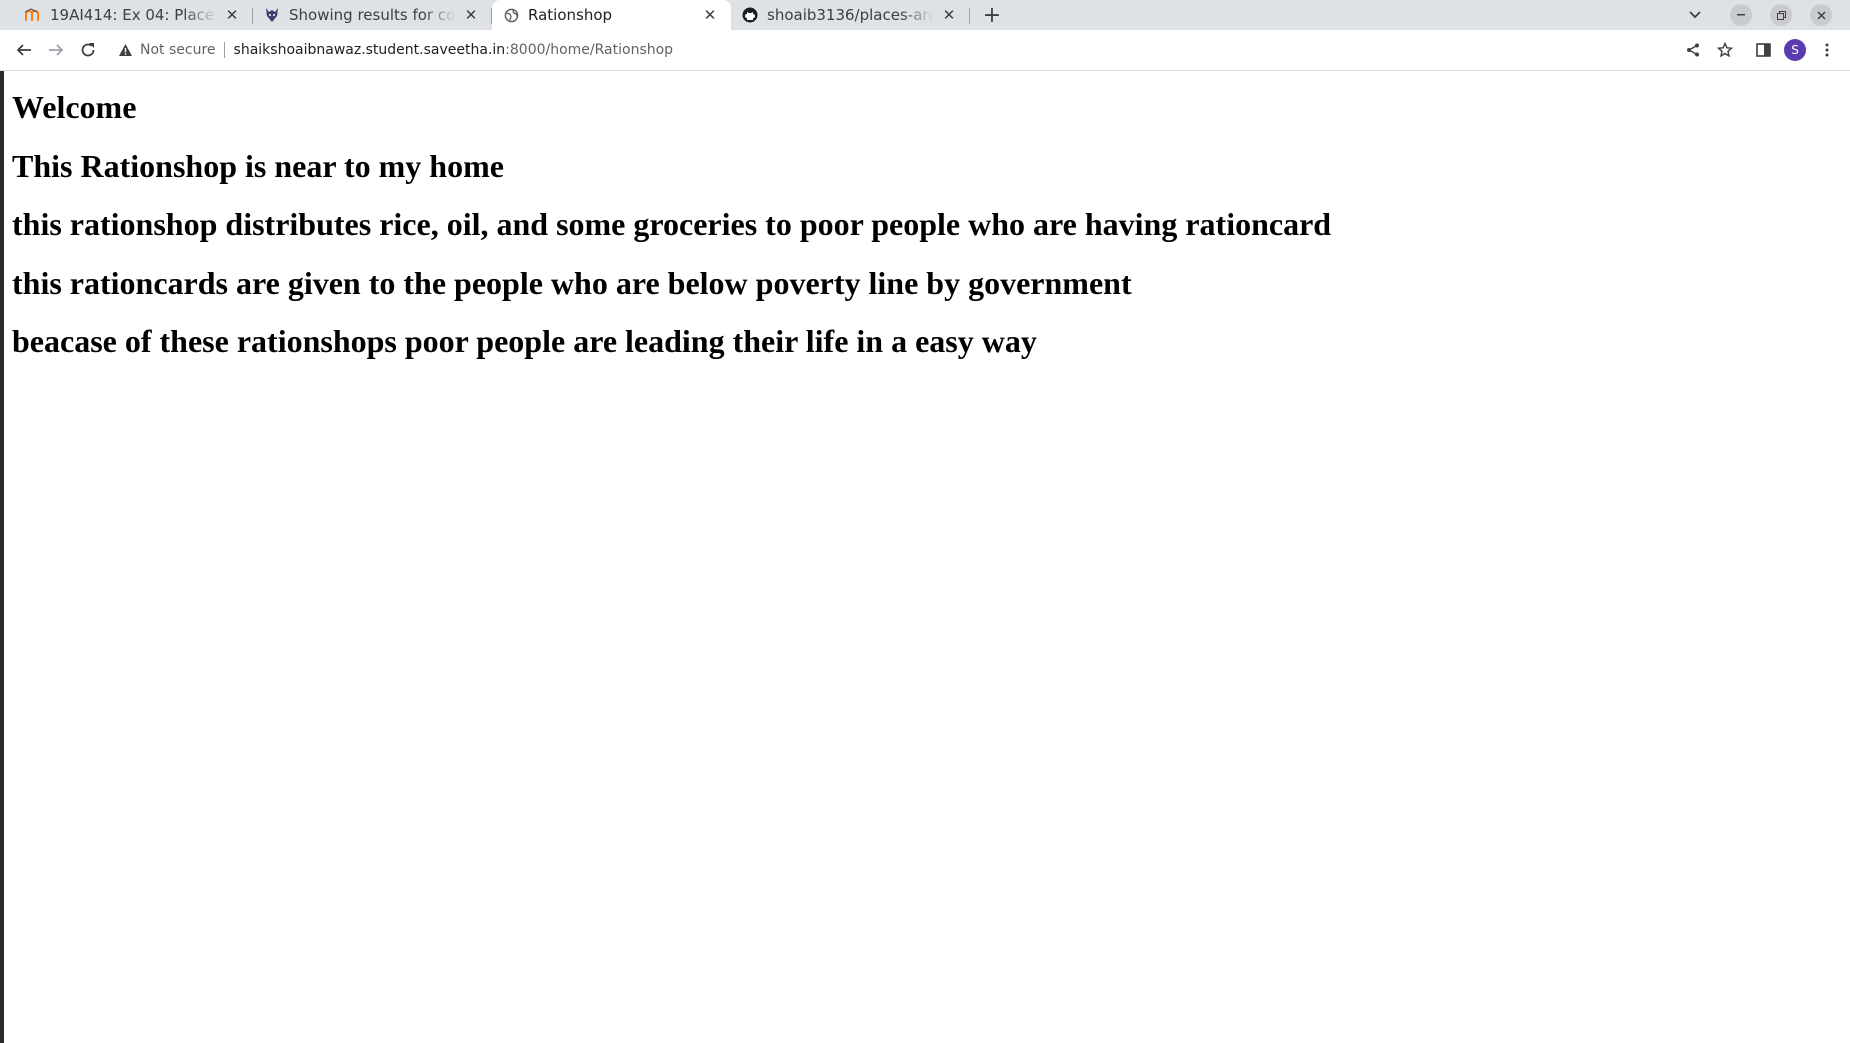 This screenshot has height=1043, width=1850. I want to click on reload-icon, so click(88, 50).